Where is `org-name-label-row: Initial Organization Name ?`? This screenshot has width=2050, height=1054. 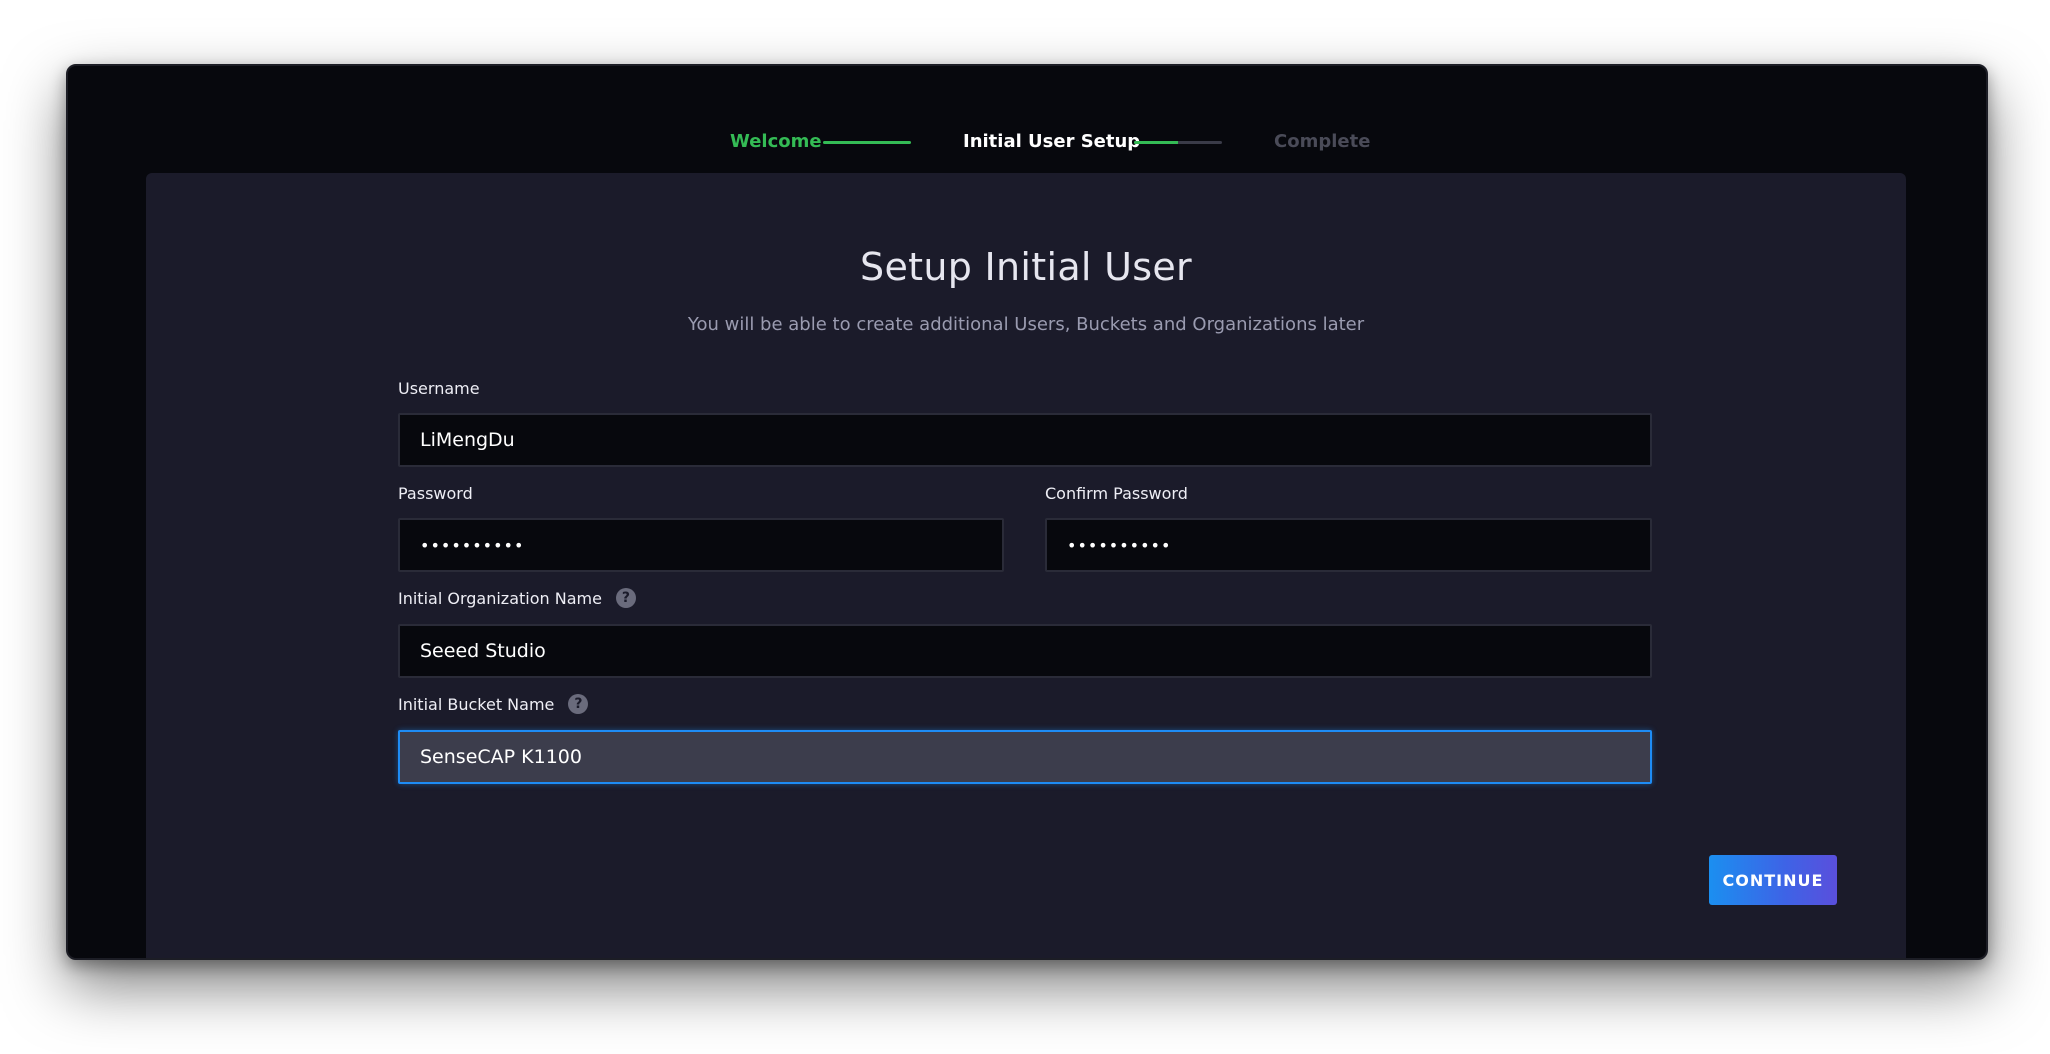
org-name-label-row: Initial Organization Name ? is located at coordinates (517, 598).